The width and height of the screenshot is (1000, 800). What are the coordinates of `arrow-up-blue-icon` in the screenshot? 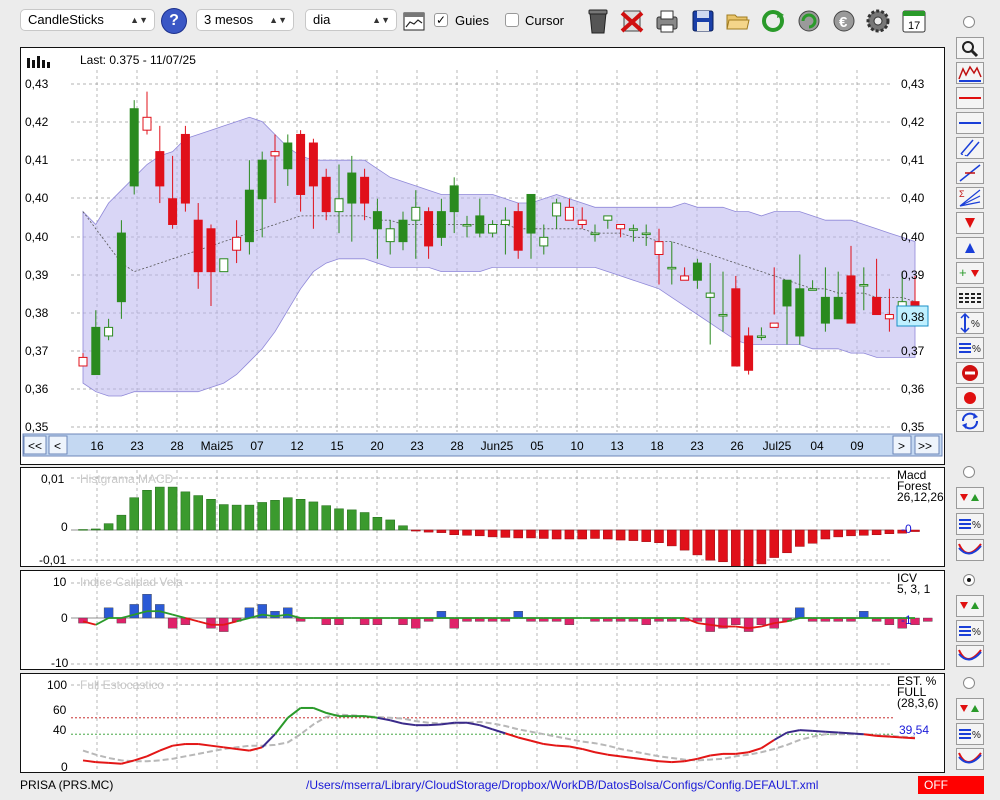 It's located at (970, 248).